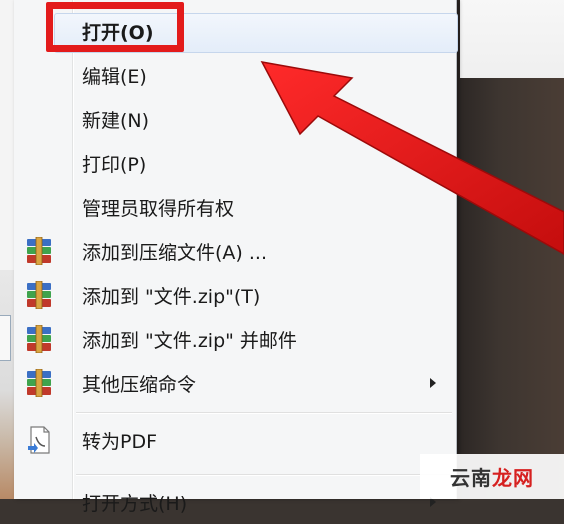  I want to click on menu-item-label: 编辑(E), so click(114, 76).